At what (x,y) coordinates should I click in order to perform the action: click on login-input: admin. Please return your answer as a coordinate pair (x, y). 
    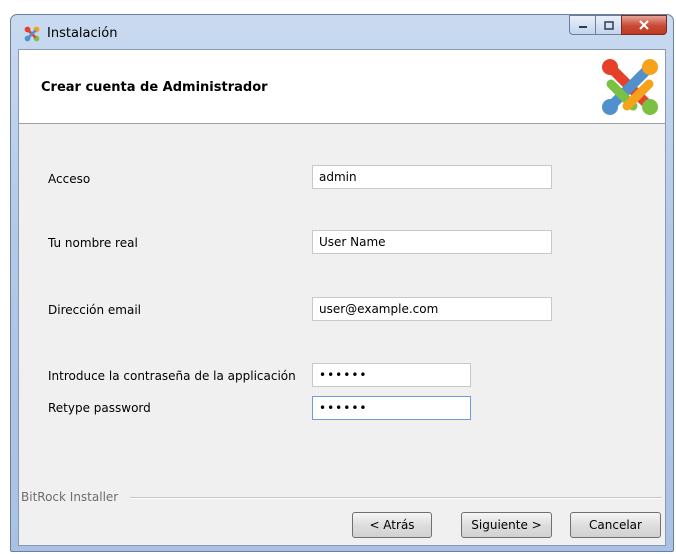
    Looking at the image, I should click on (432, 177).